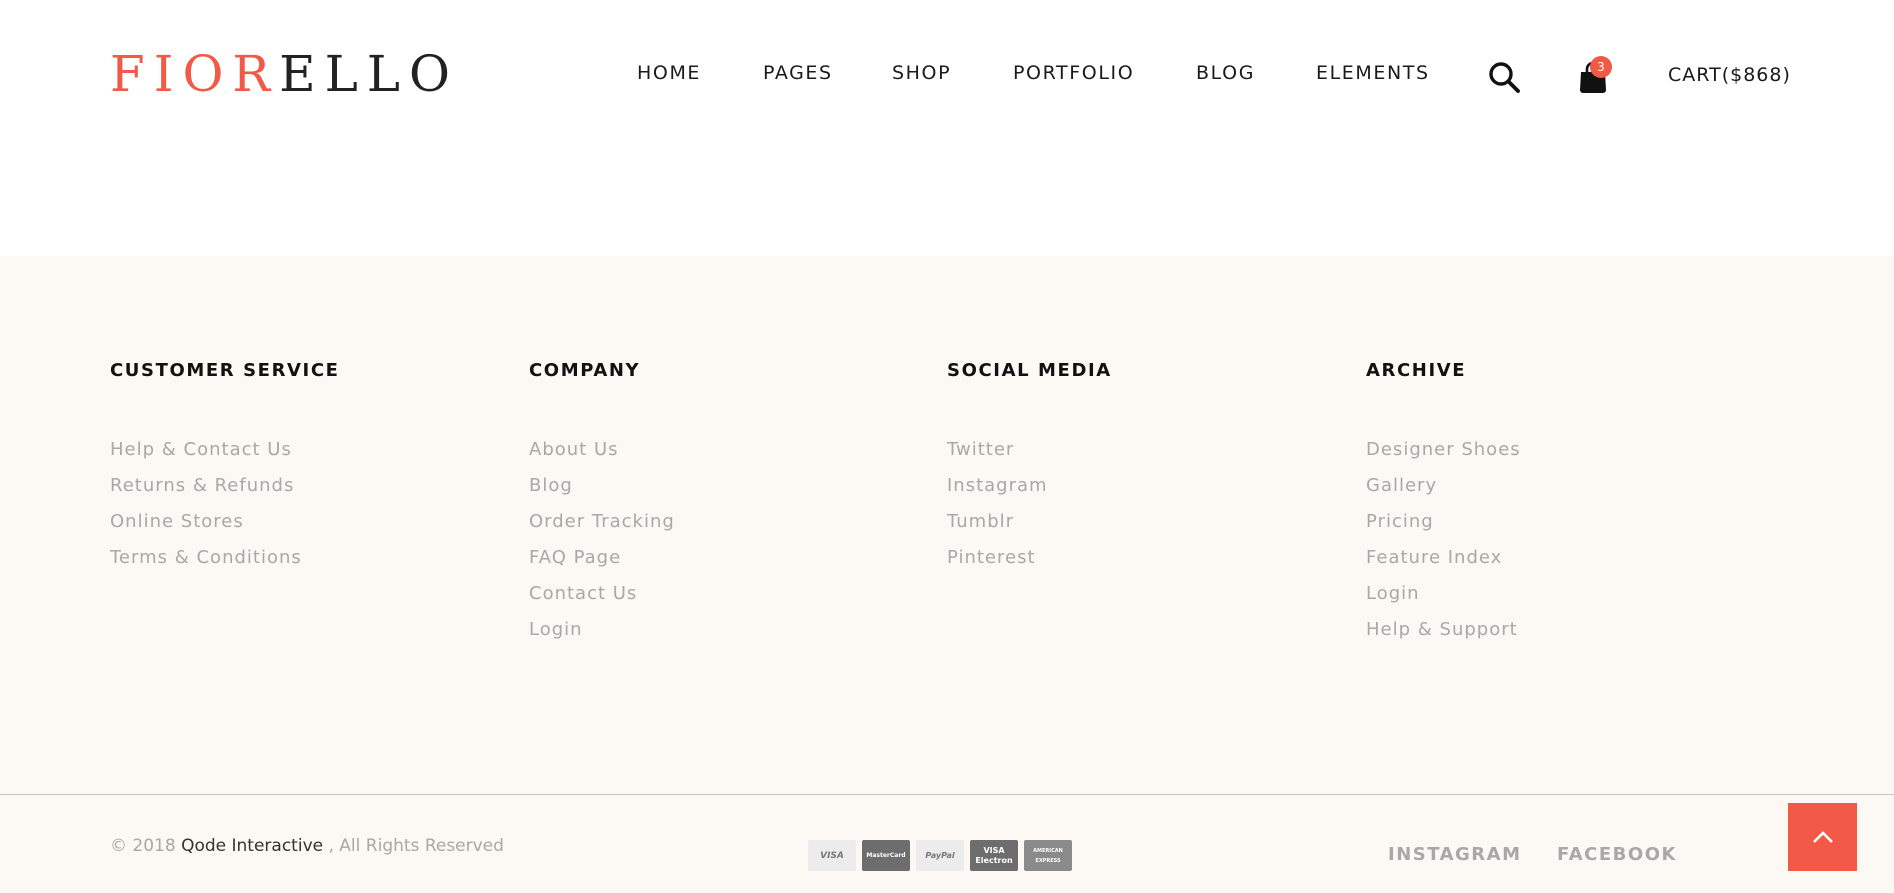 This screenshot has width=1894, height=893. I want to click on nav-pages: PAGES, so click(798, 73).